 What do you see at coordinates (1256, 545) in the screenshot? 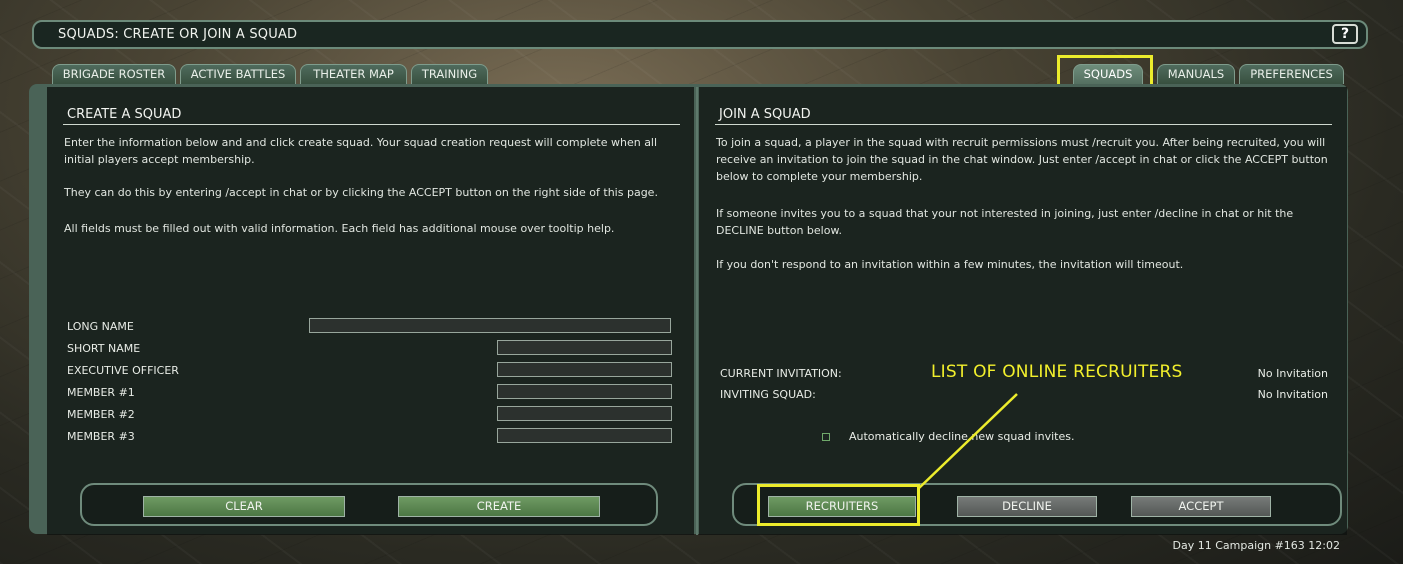
I see `campaign-status: Day 11 Campaign #163 12:02` at bounding box center [1256, 545].